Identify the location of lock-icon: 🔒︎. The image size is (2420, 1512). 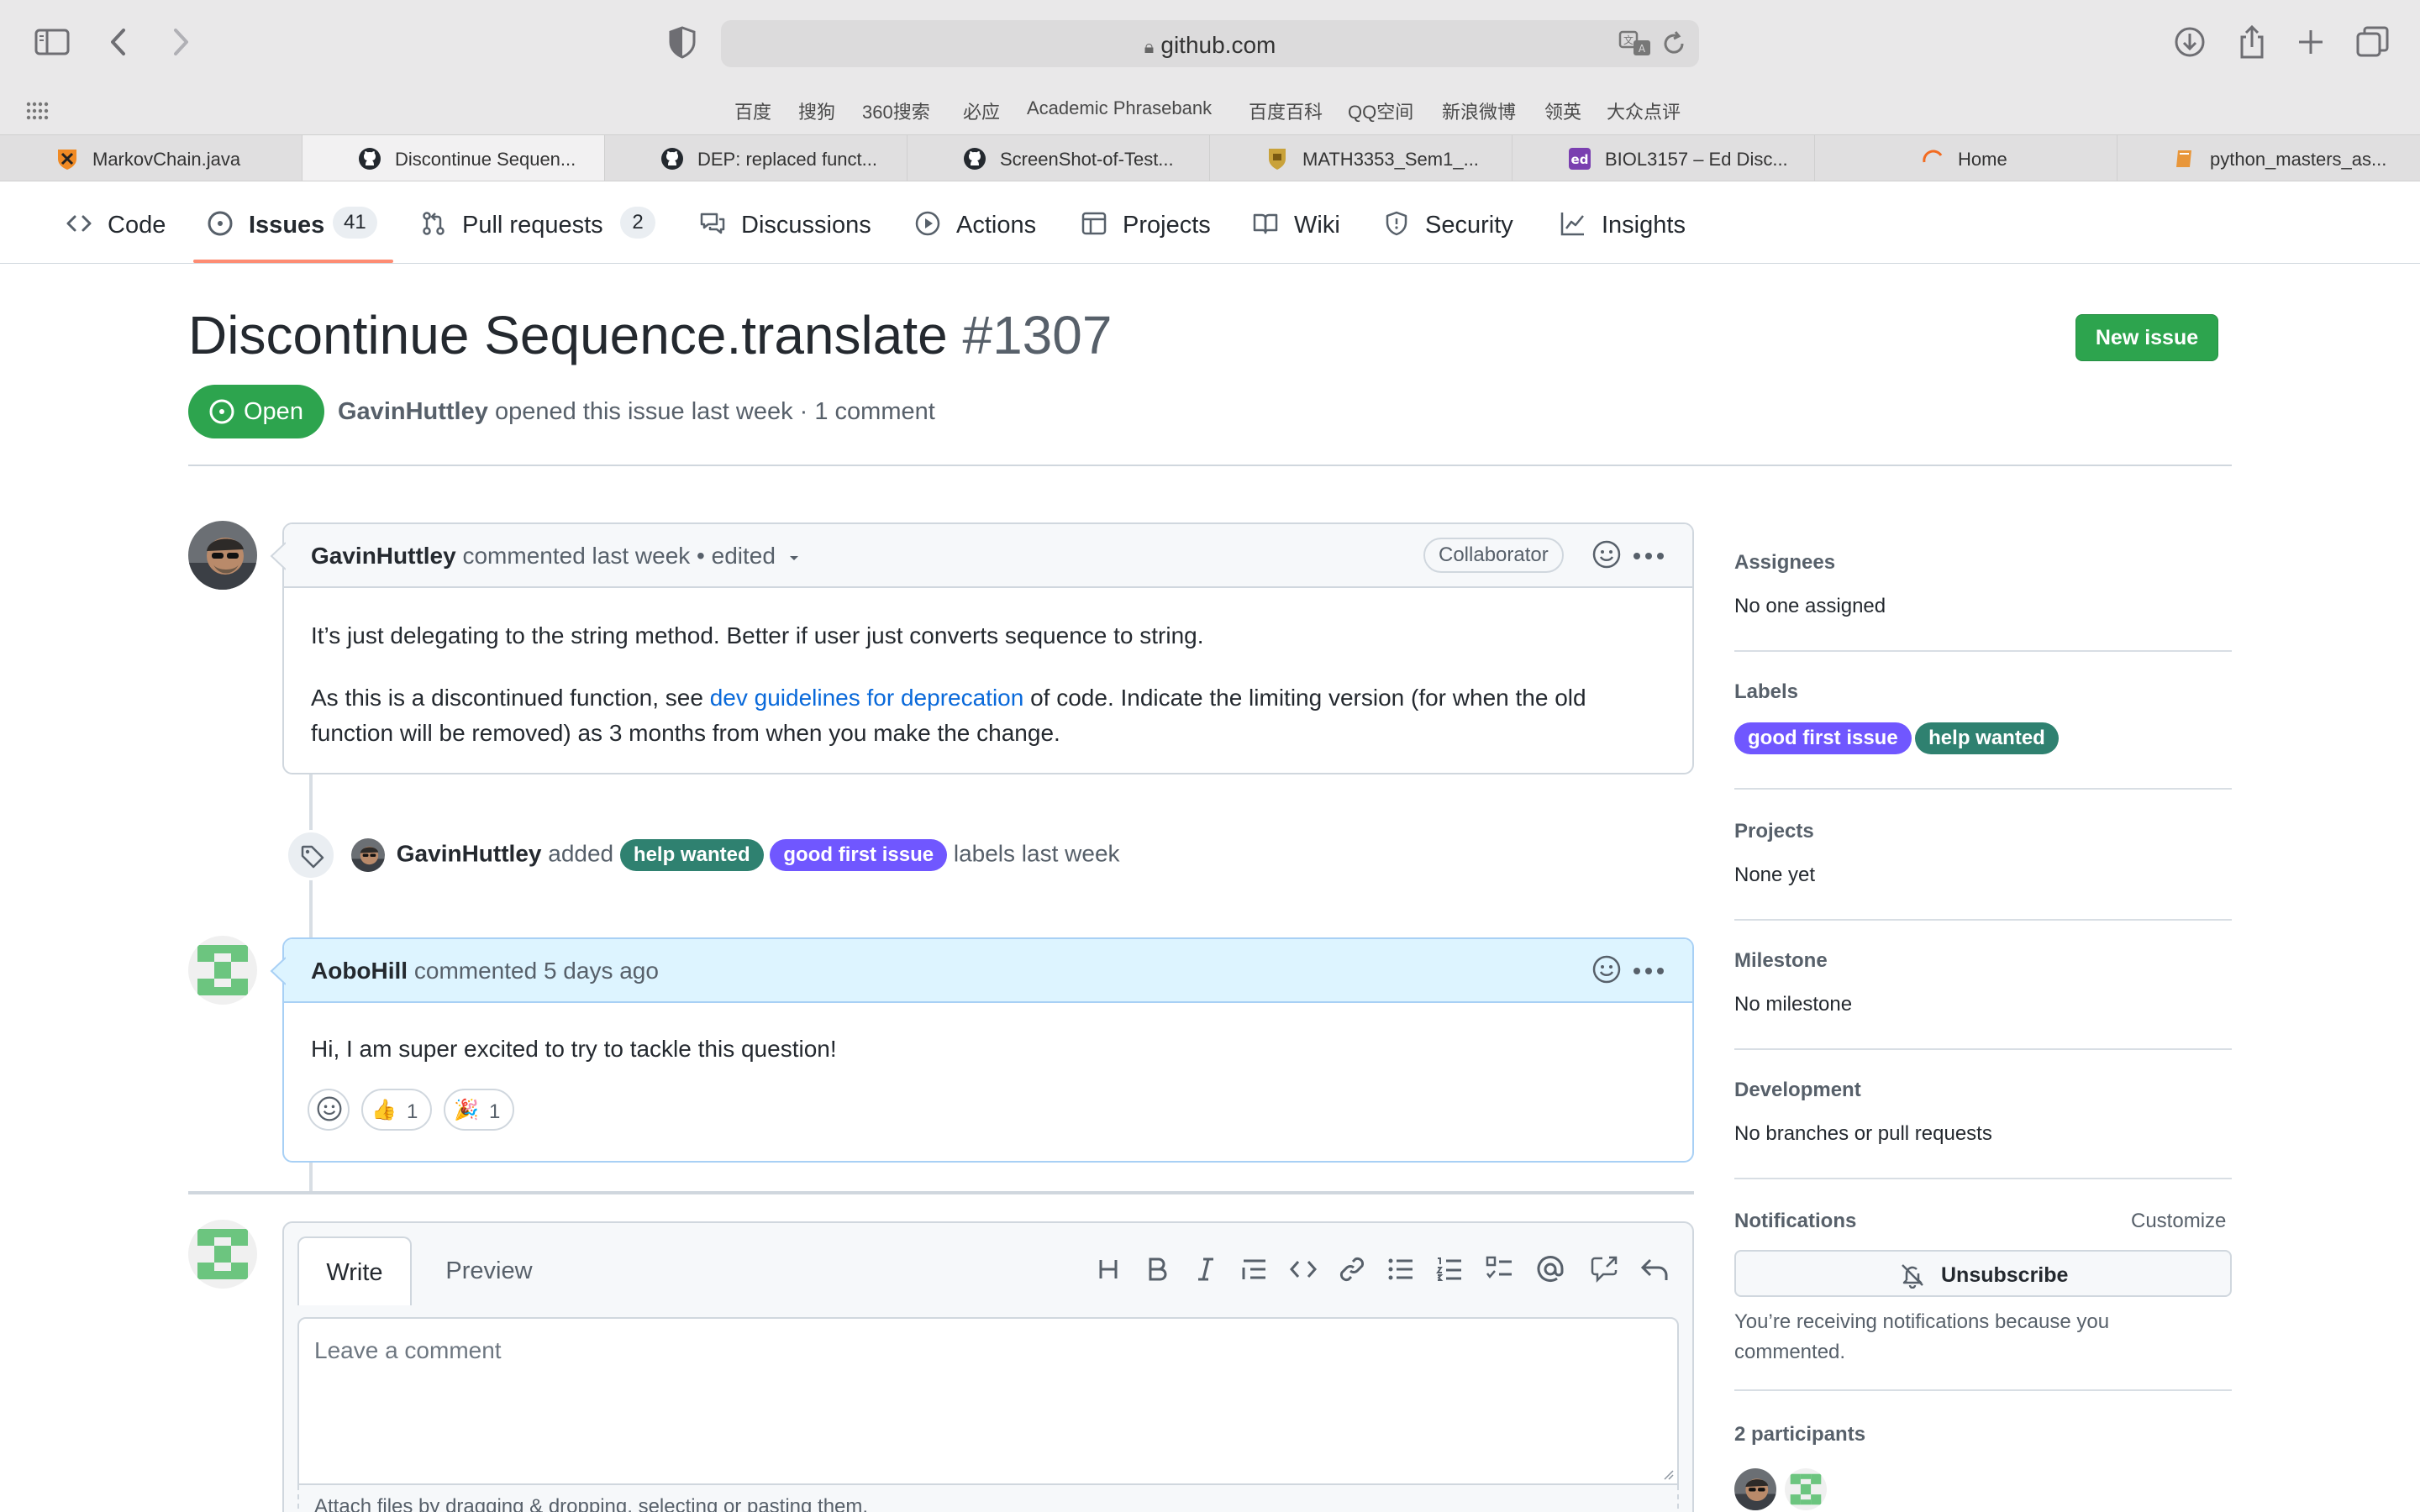
(1149, 46).